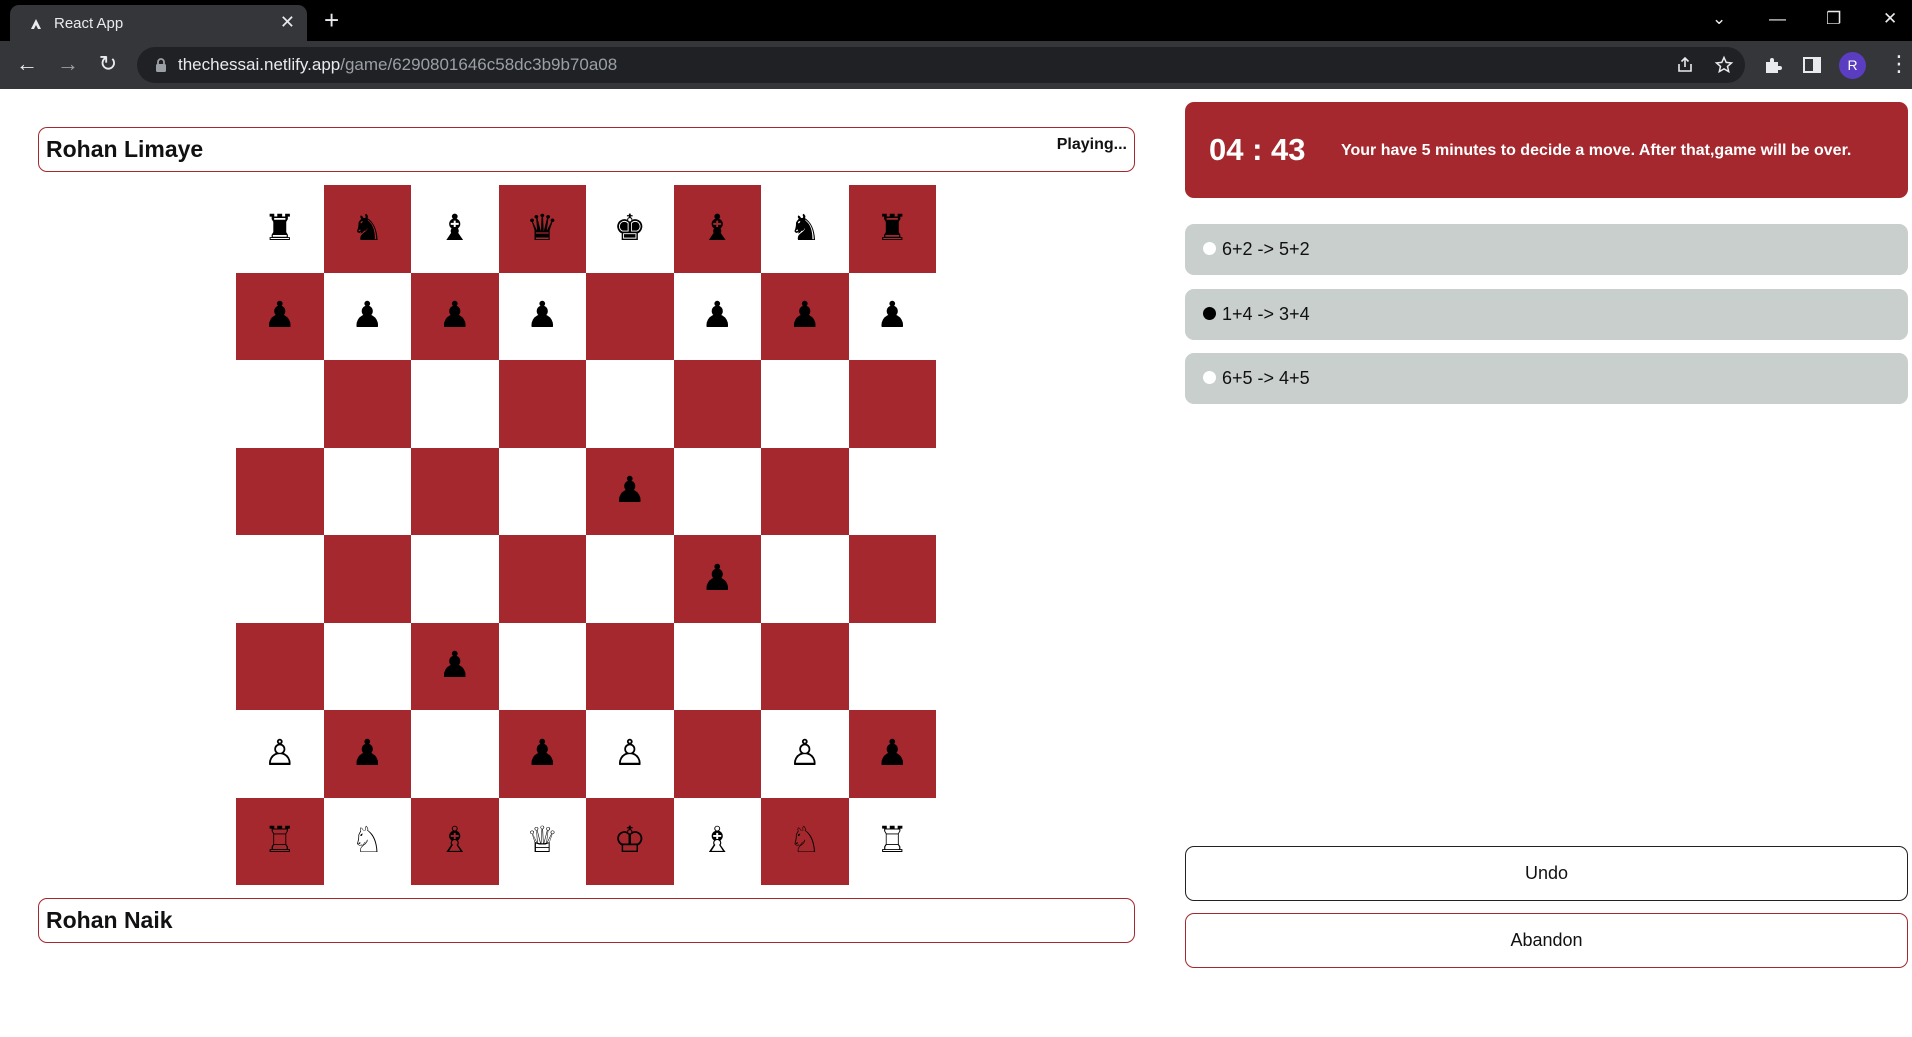 Image resolution: width=1912 pixels, height=1037 pixels. Describe the element at coordinates (542, 228) in the screenshot. I see `black-queen-icon: ♛` at that location.